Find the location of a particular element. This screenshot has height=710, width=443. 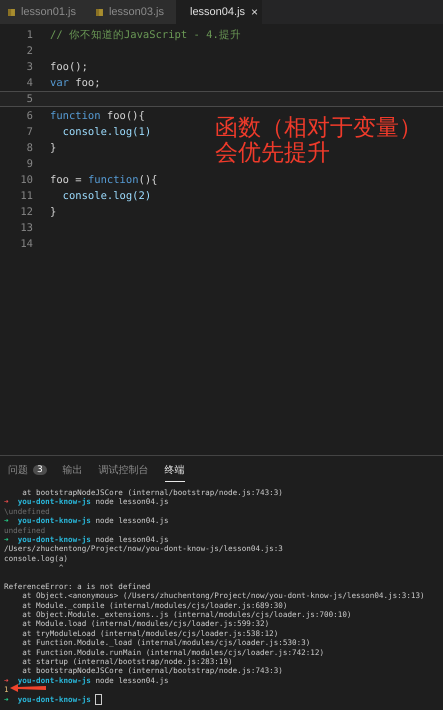

line-number: 5 is located at coordinates (30, 99).